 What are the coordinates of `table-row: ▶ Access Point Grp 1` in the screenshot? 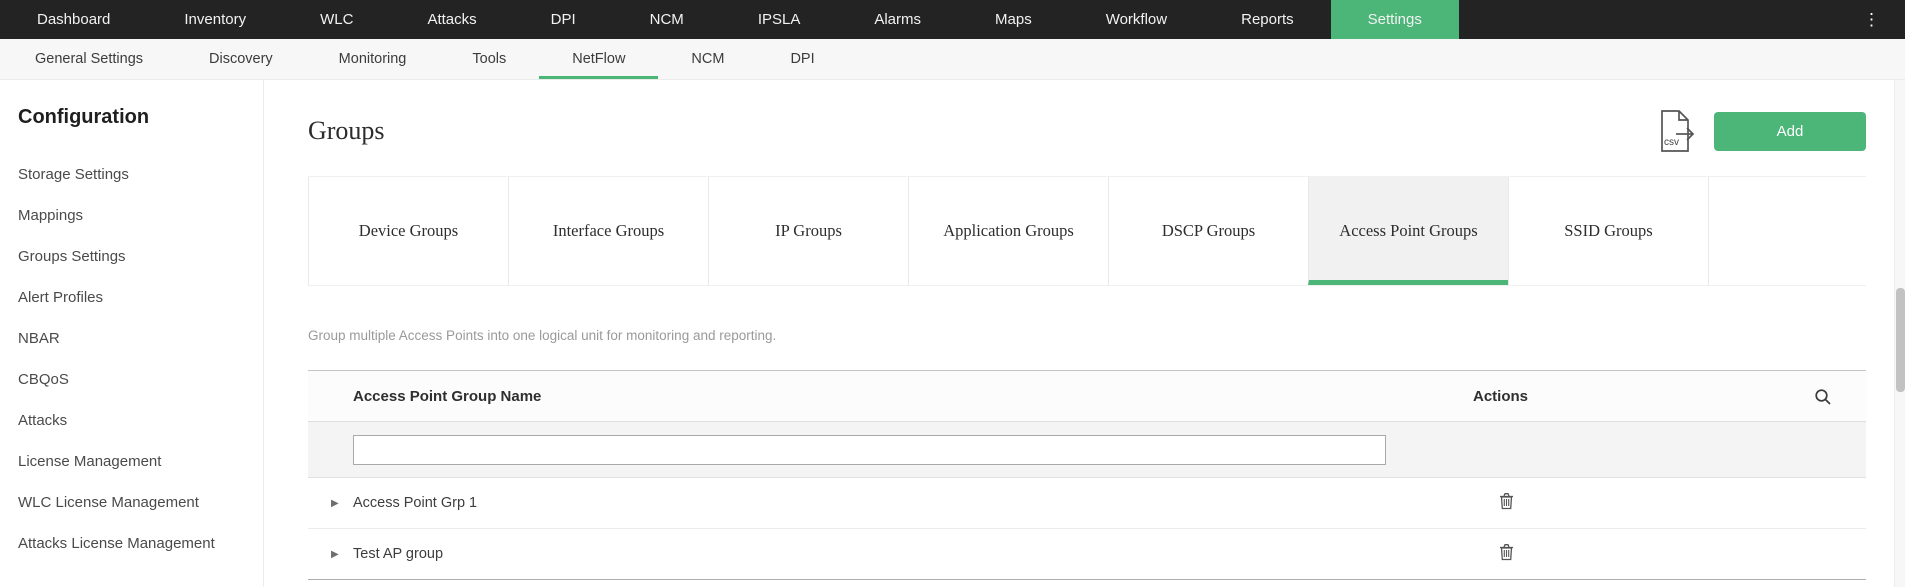 It's located at (1087, 503).